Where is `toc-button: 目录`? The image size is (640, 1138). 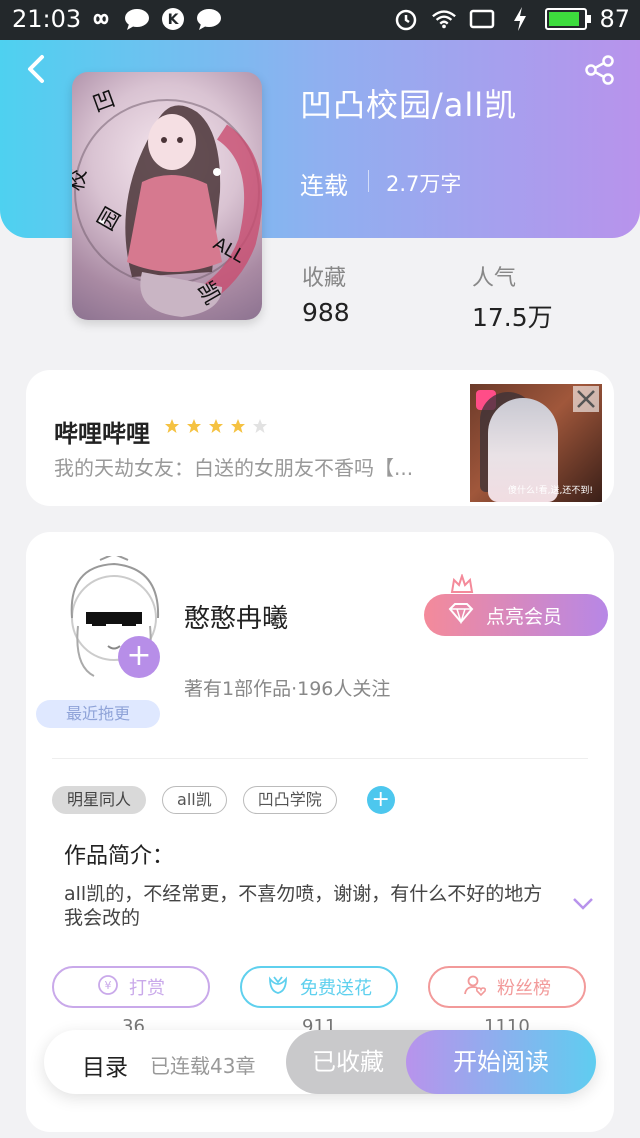
toc-button: 目录 is located at coordinates (105, 1065).